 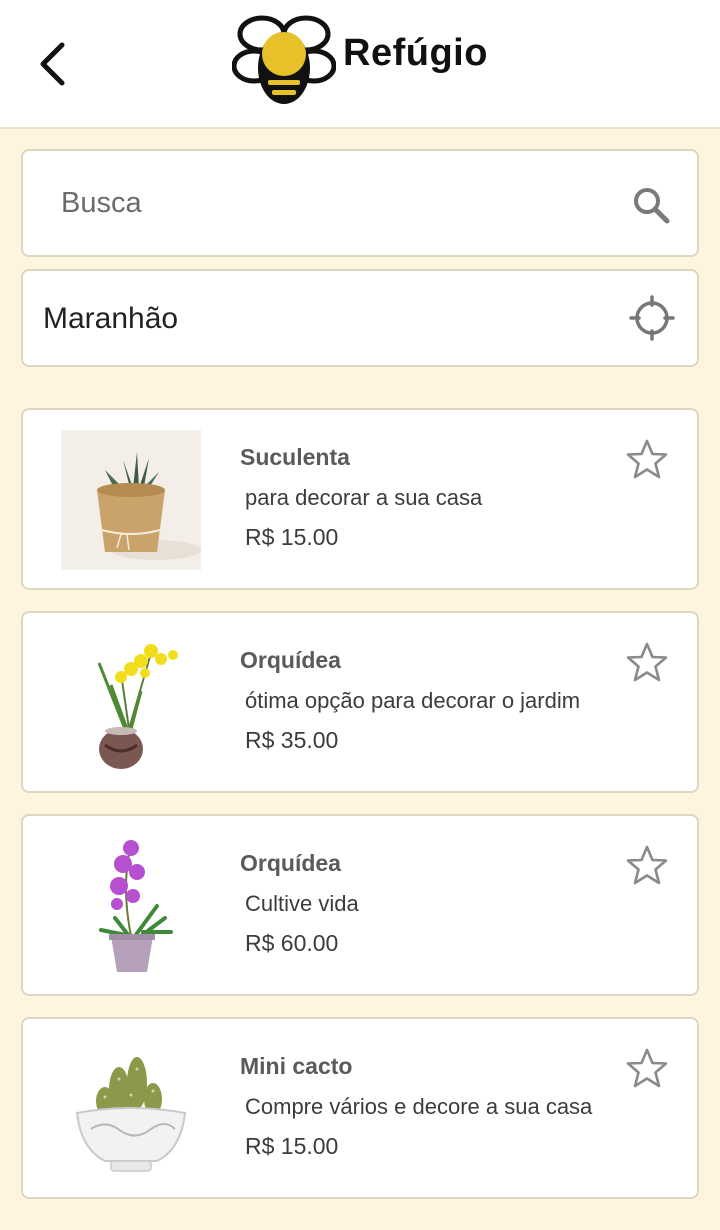 I want to click on location-value: Maranhão, so click(x=111, y=318).